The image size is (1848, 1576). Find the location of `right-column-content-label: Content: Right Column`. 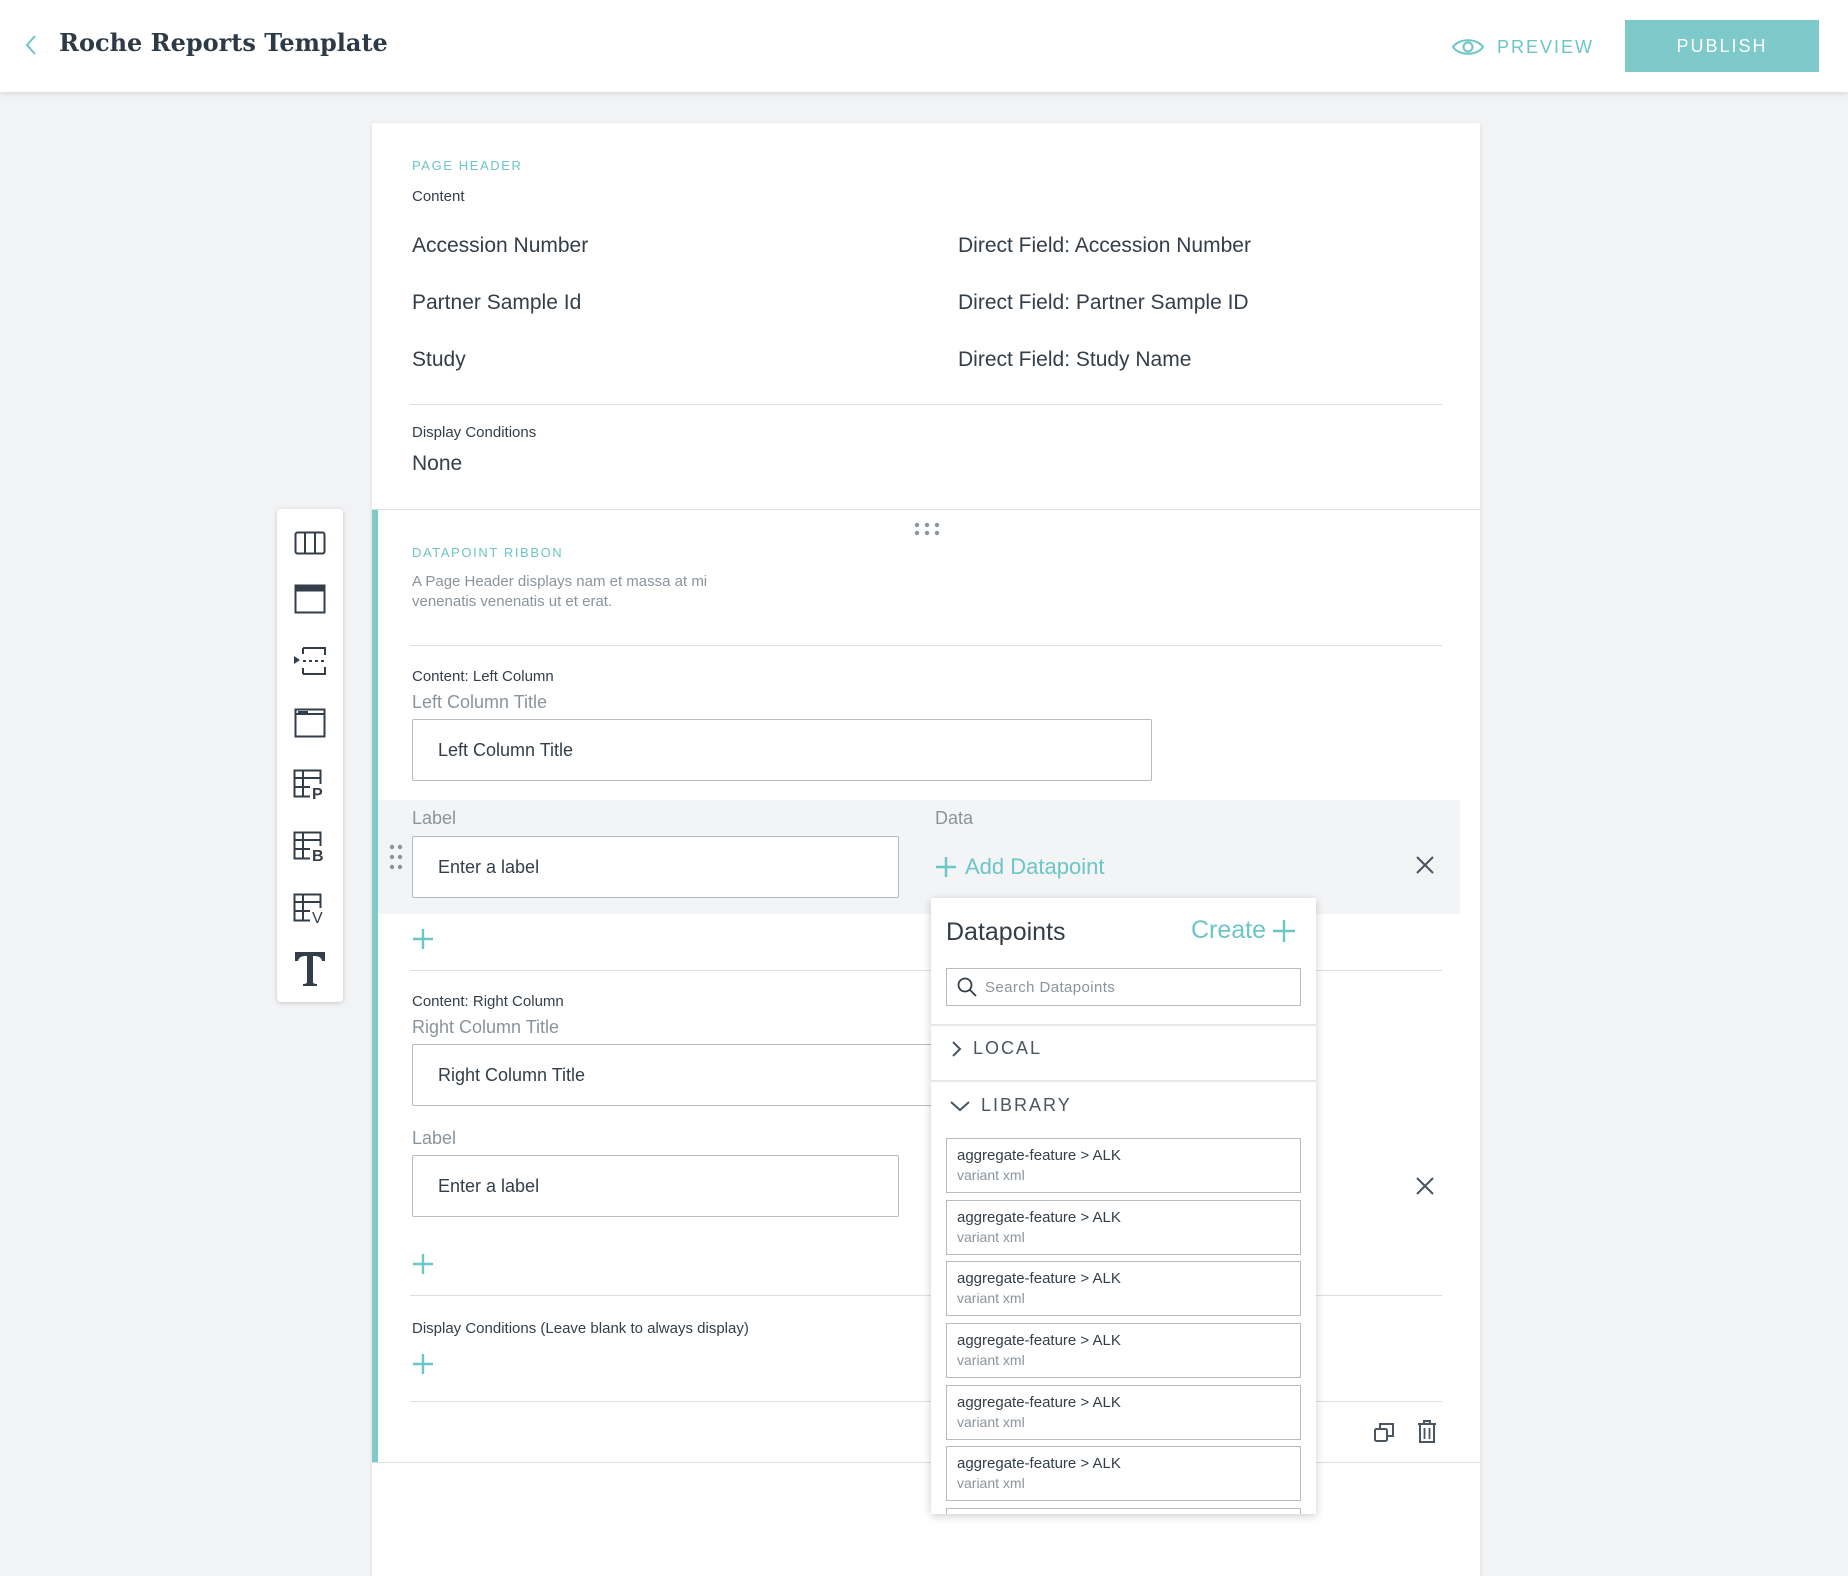

right-column-content-label: Content: Right Column is located at coordinates (488, 1001).